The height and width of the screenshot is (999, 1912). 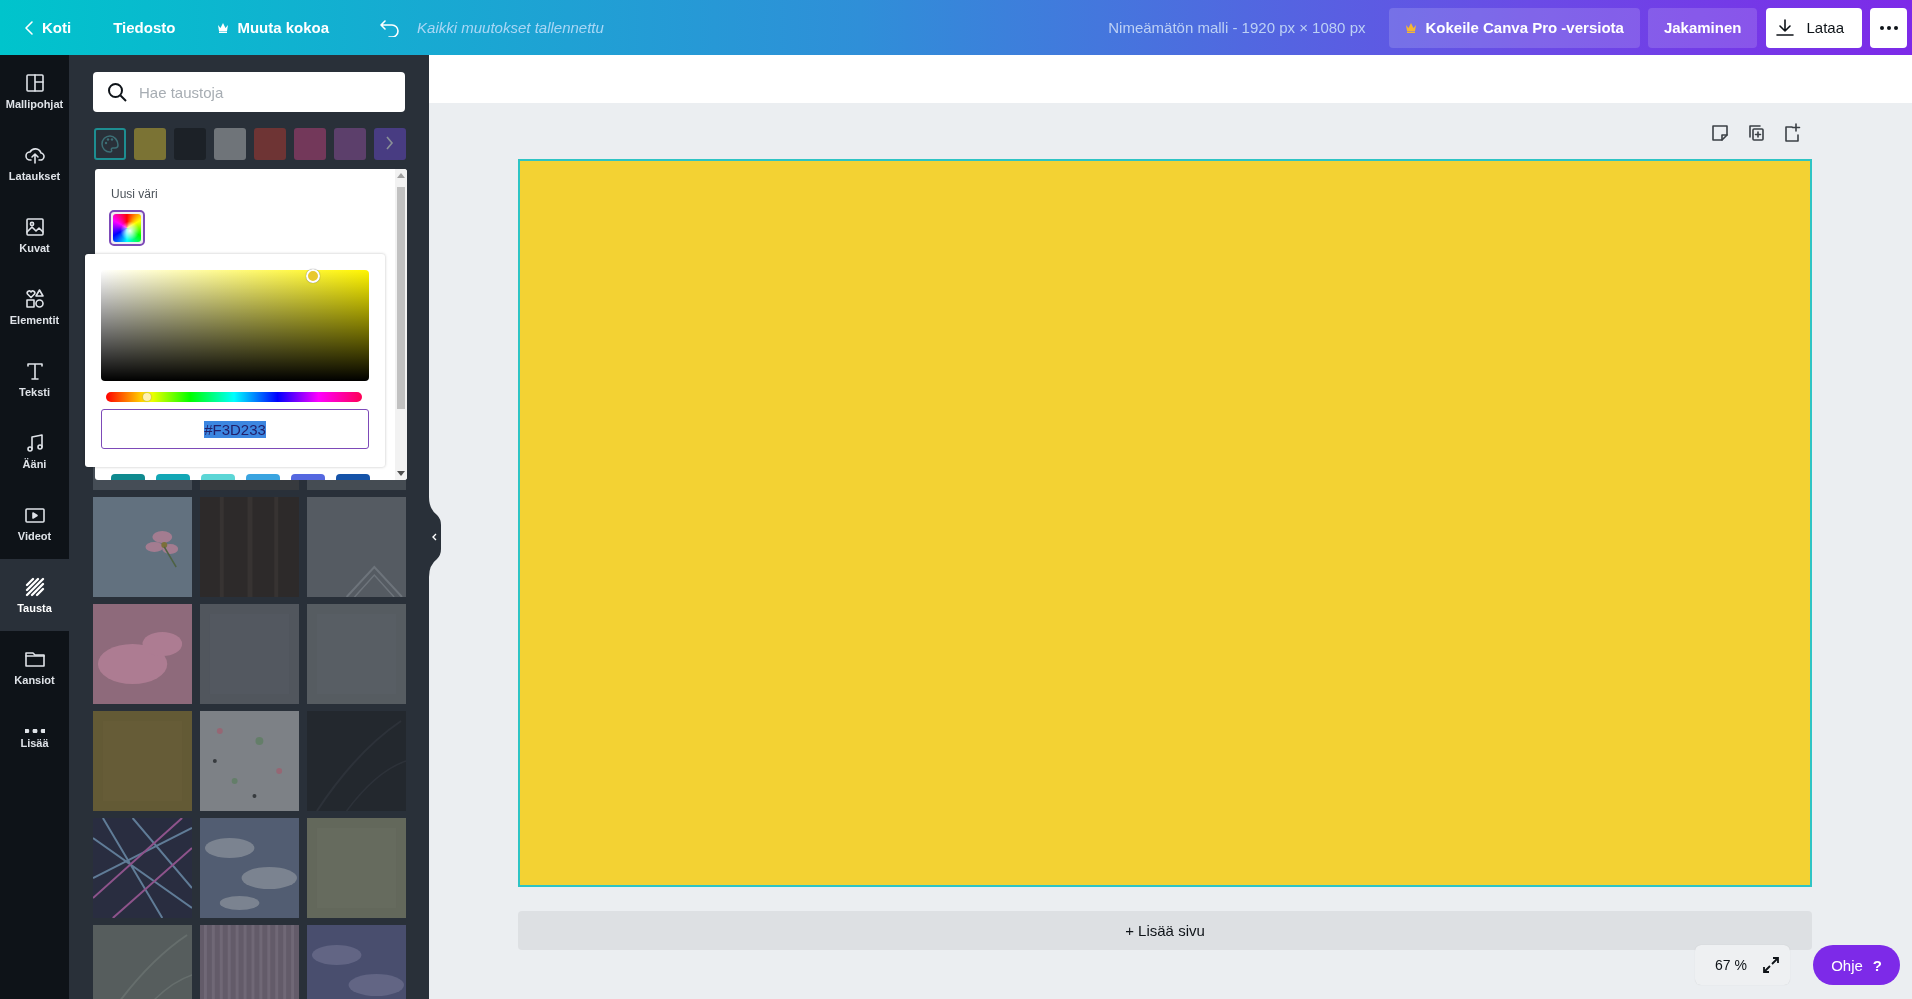 I want to click on scroll-up-icon, so click(x=401, y=175).